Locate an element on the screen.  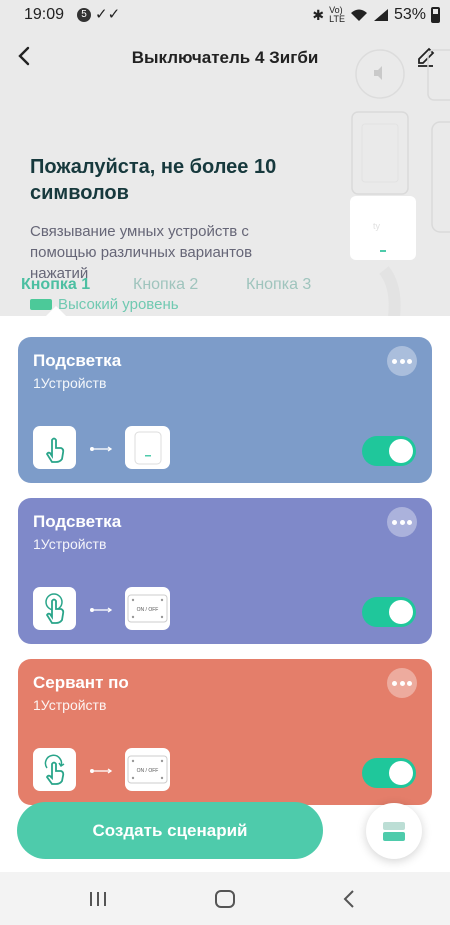
battery-percent: 53% is located at coordinates (409, 14).